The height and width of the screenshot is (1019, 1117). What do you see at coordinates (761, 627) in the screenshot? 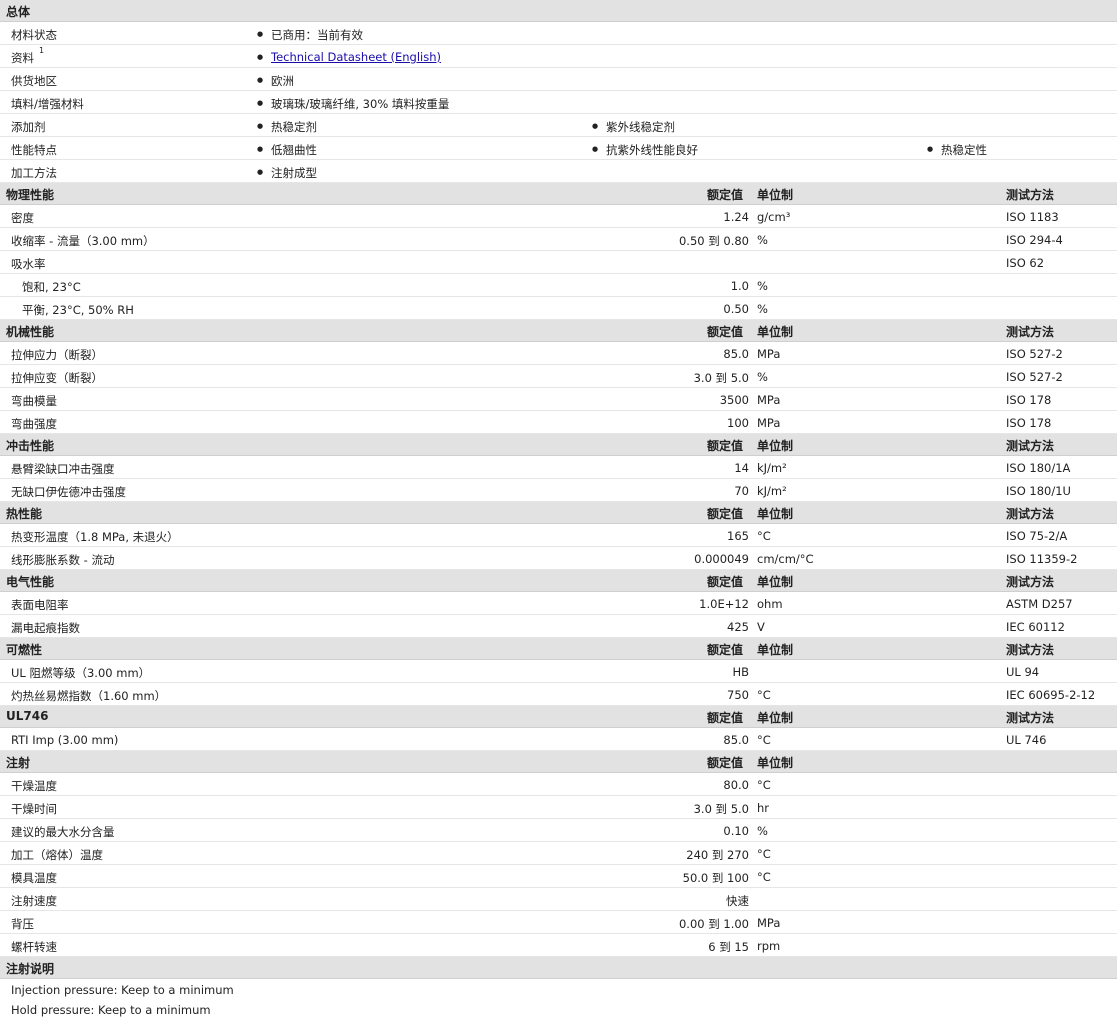
I see `property-unit: V` at bounding box center [761, 627].